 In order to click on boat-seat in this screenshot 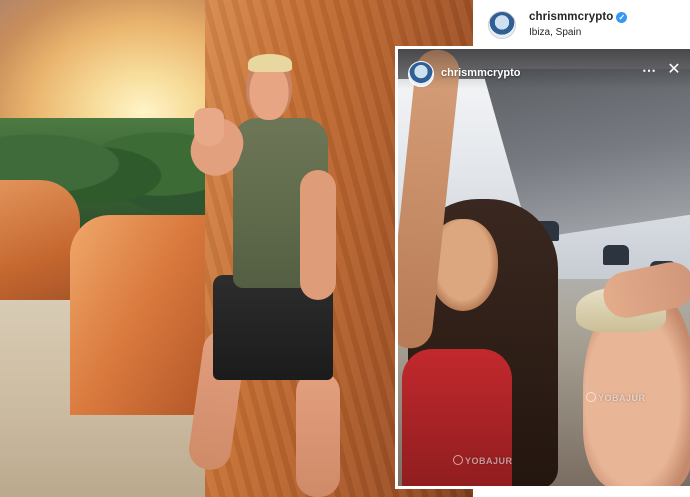, I will do `click(616, 255)`.